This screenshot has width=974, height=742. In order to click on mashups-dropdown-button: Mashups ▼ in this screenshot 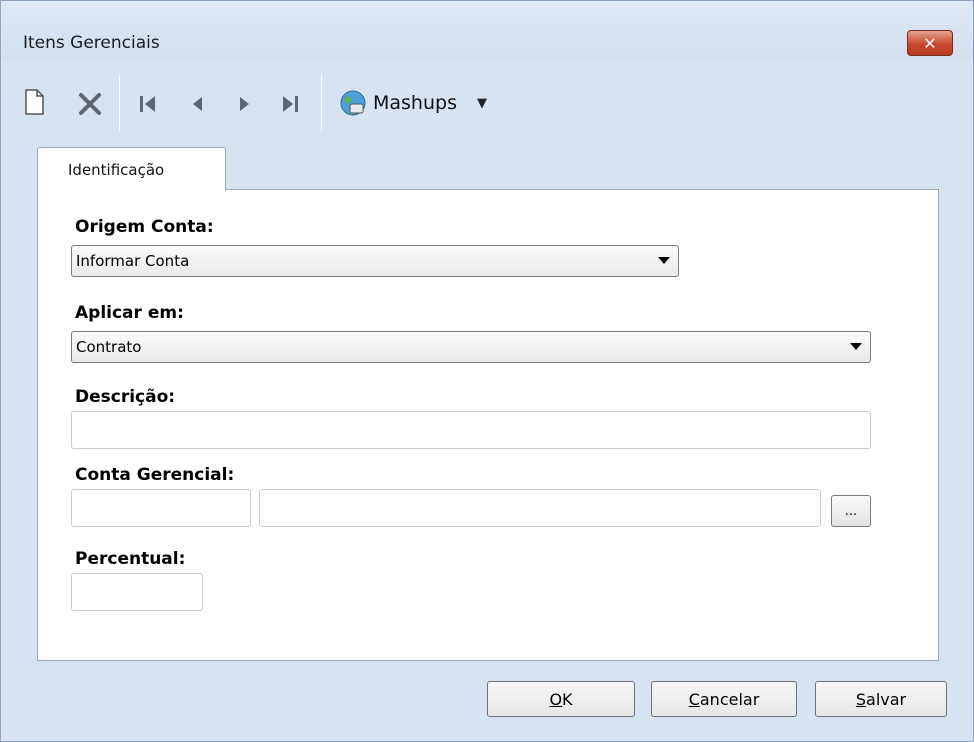, I will do `click(413, 103)`.